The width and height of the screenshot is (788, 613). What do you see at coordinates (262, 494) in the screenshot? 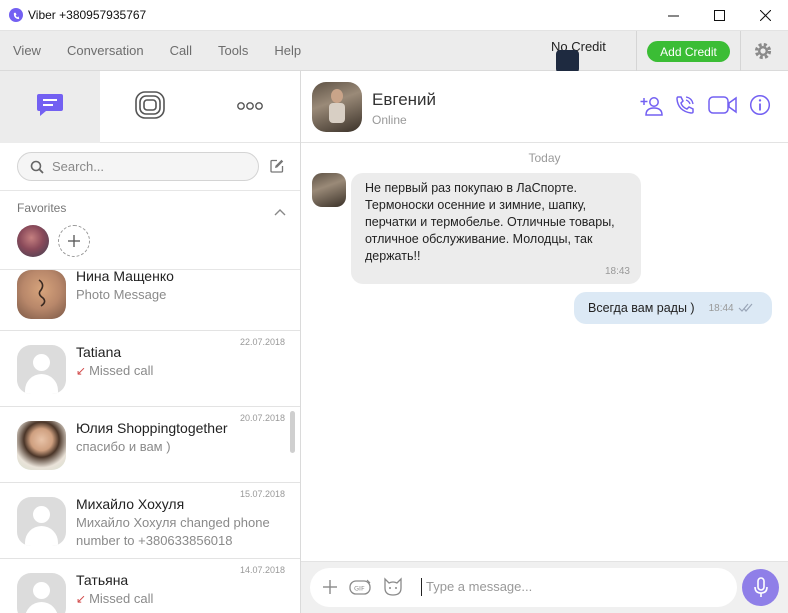
I see `chat-date: 15.07.2018` at bounding box center [262, 494].